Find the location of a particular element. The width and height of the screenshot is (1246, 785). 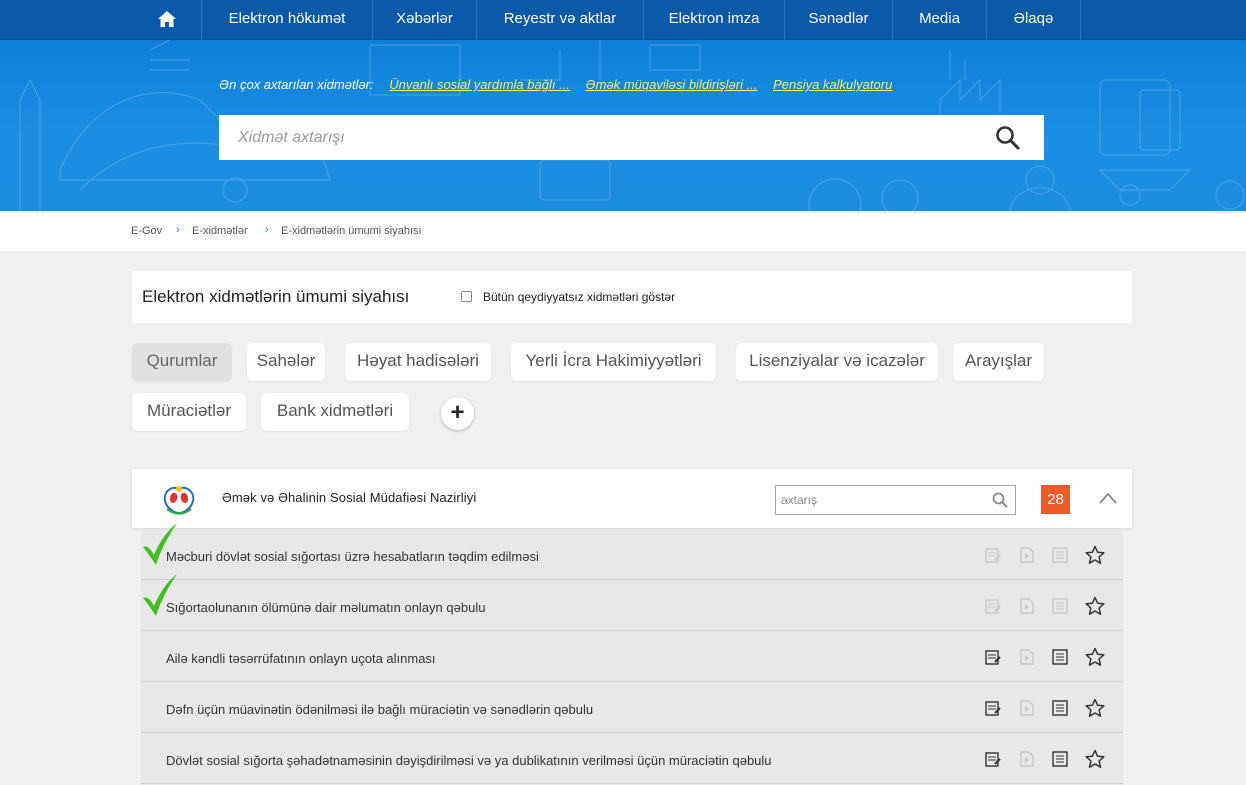

breadcrumb-exidmetler: E-xidmətlər is located at coordinates (220, 231).